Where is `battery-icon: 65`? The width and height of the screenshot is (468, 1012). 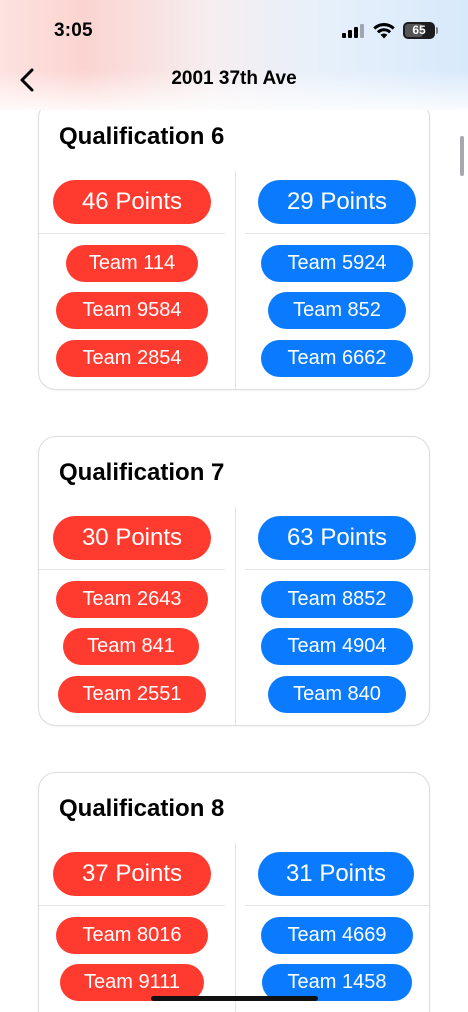 battery-icon: 65 is located at coordinates (419, 30).